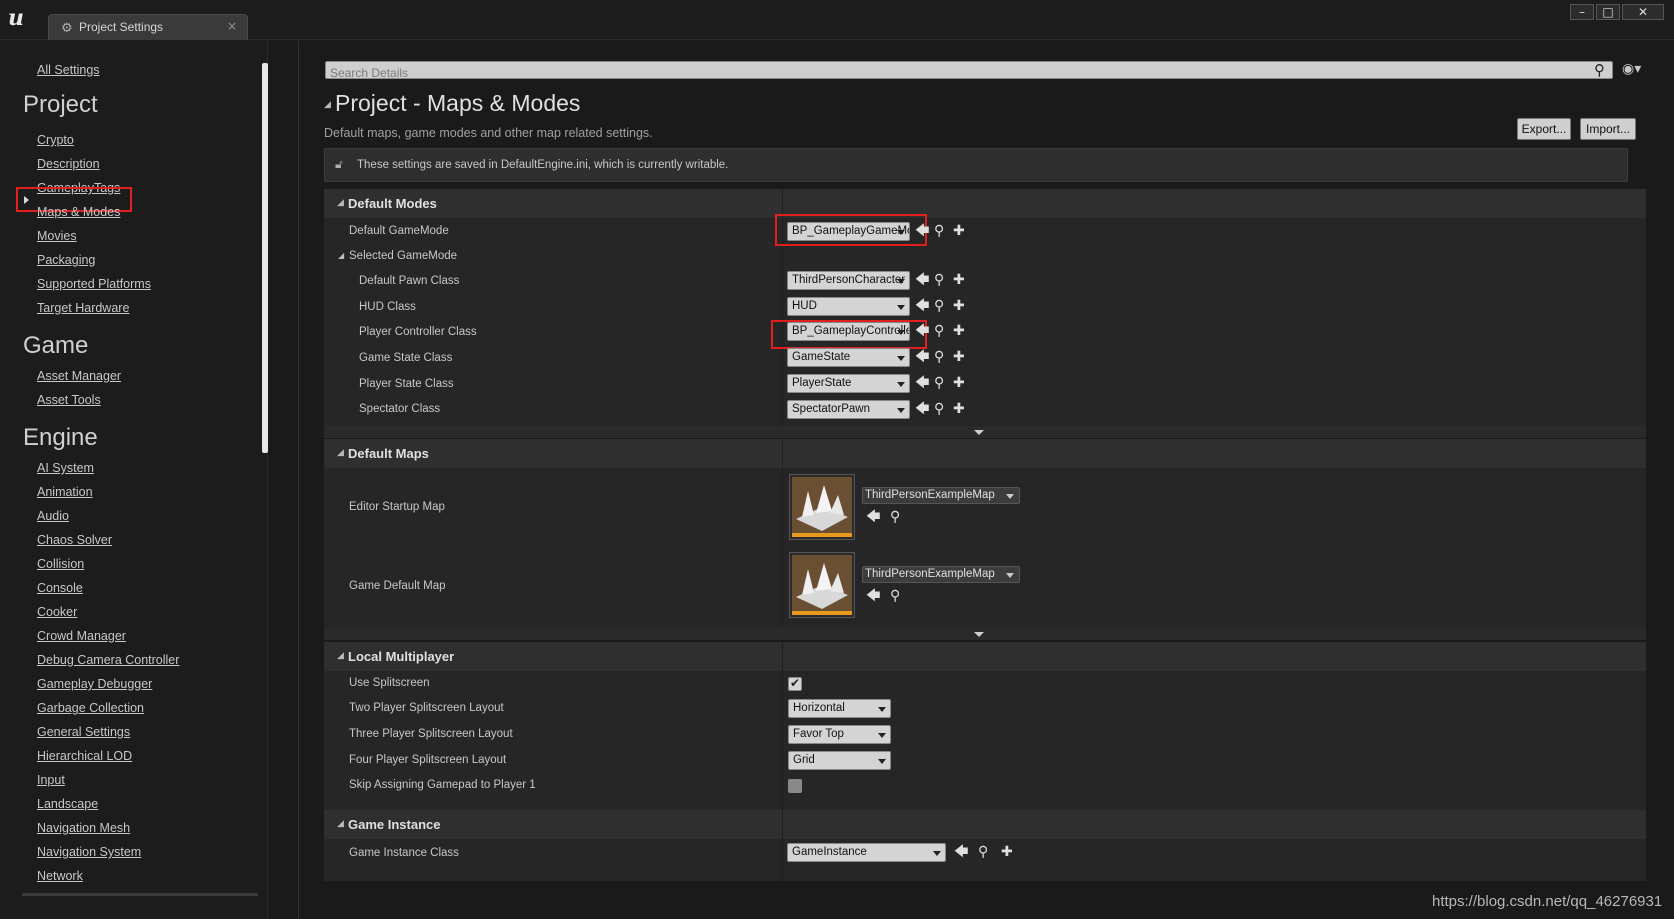 The height and width of the screenshot is (919, 1674). What do you see at coordinates (148, 27) in the screenshot?
I see `tab-project-settings: ⚙ Project Settings ×` at bounding box center [148, 27].